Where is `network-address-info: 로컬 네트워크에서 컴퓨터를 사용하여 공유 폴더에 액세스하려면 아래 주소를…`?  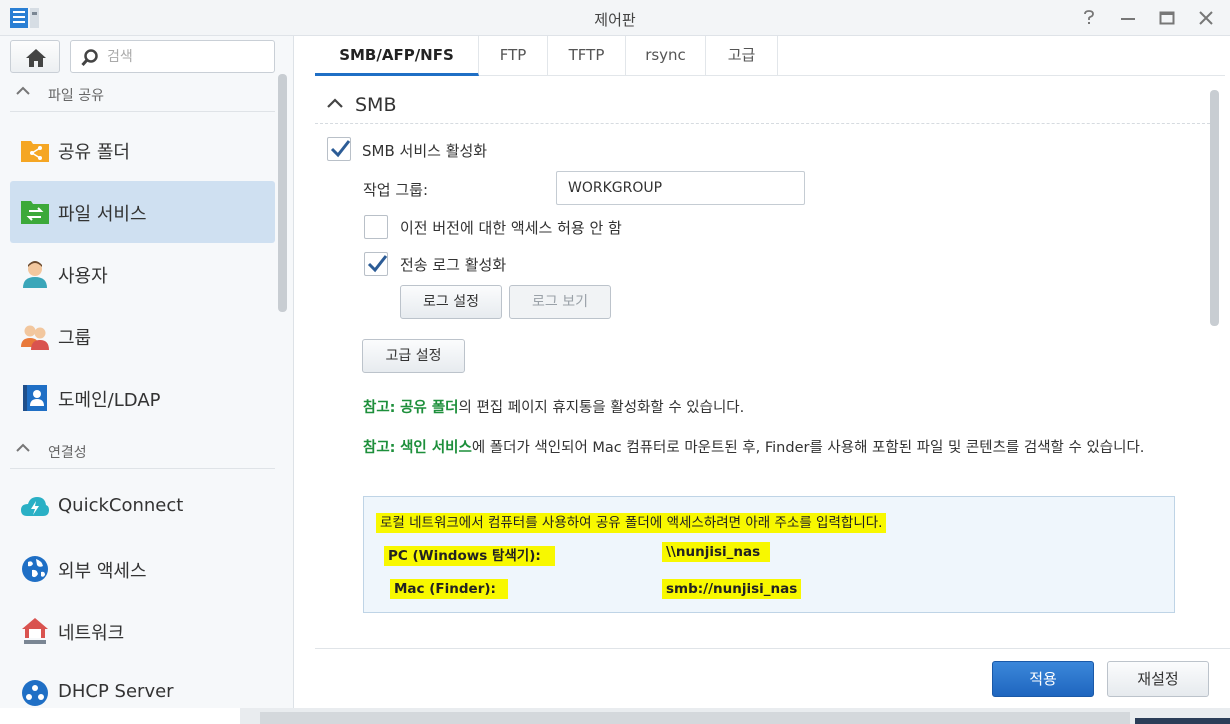 network-address-info: 로컬 네트워크에서 컴퓨터를 사용하여 공유 폴더에 액세스하려면 아래 주소를… is located at coordinates (769, 554).